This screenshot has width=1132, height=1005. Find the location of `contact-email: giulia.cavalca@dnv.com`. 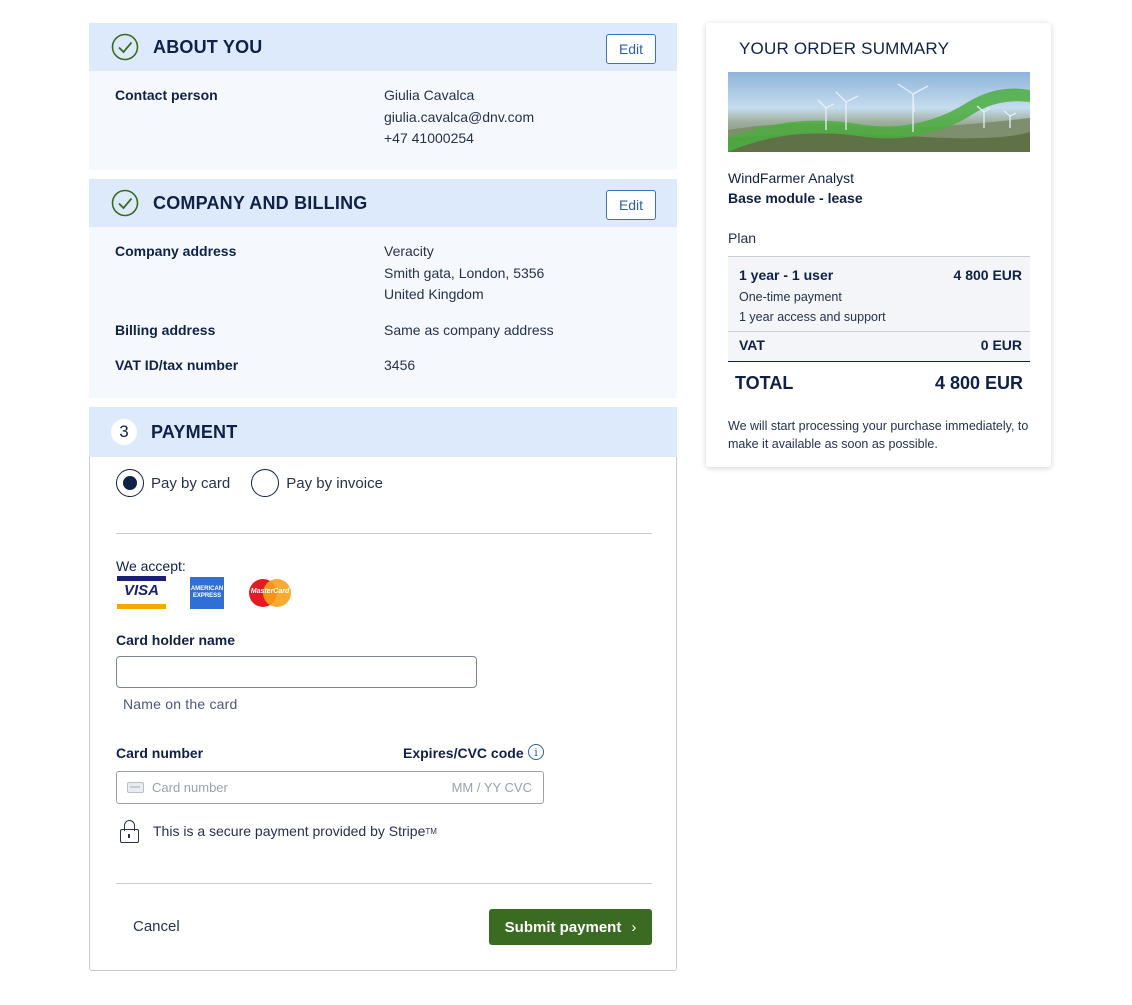

contact-email: giulia.cavalca@dnv.com is located at coordinates (459, 116).